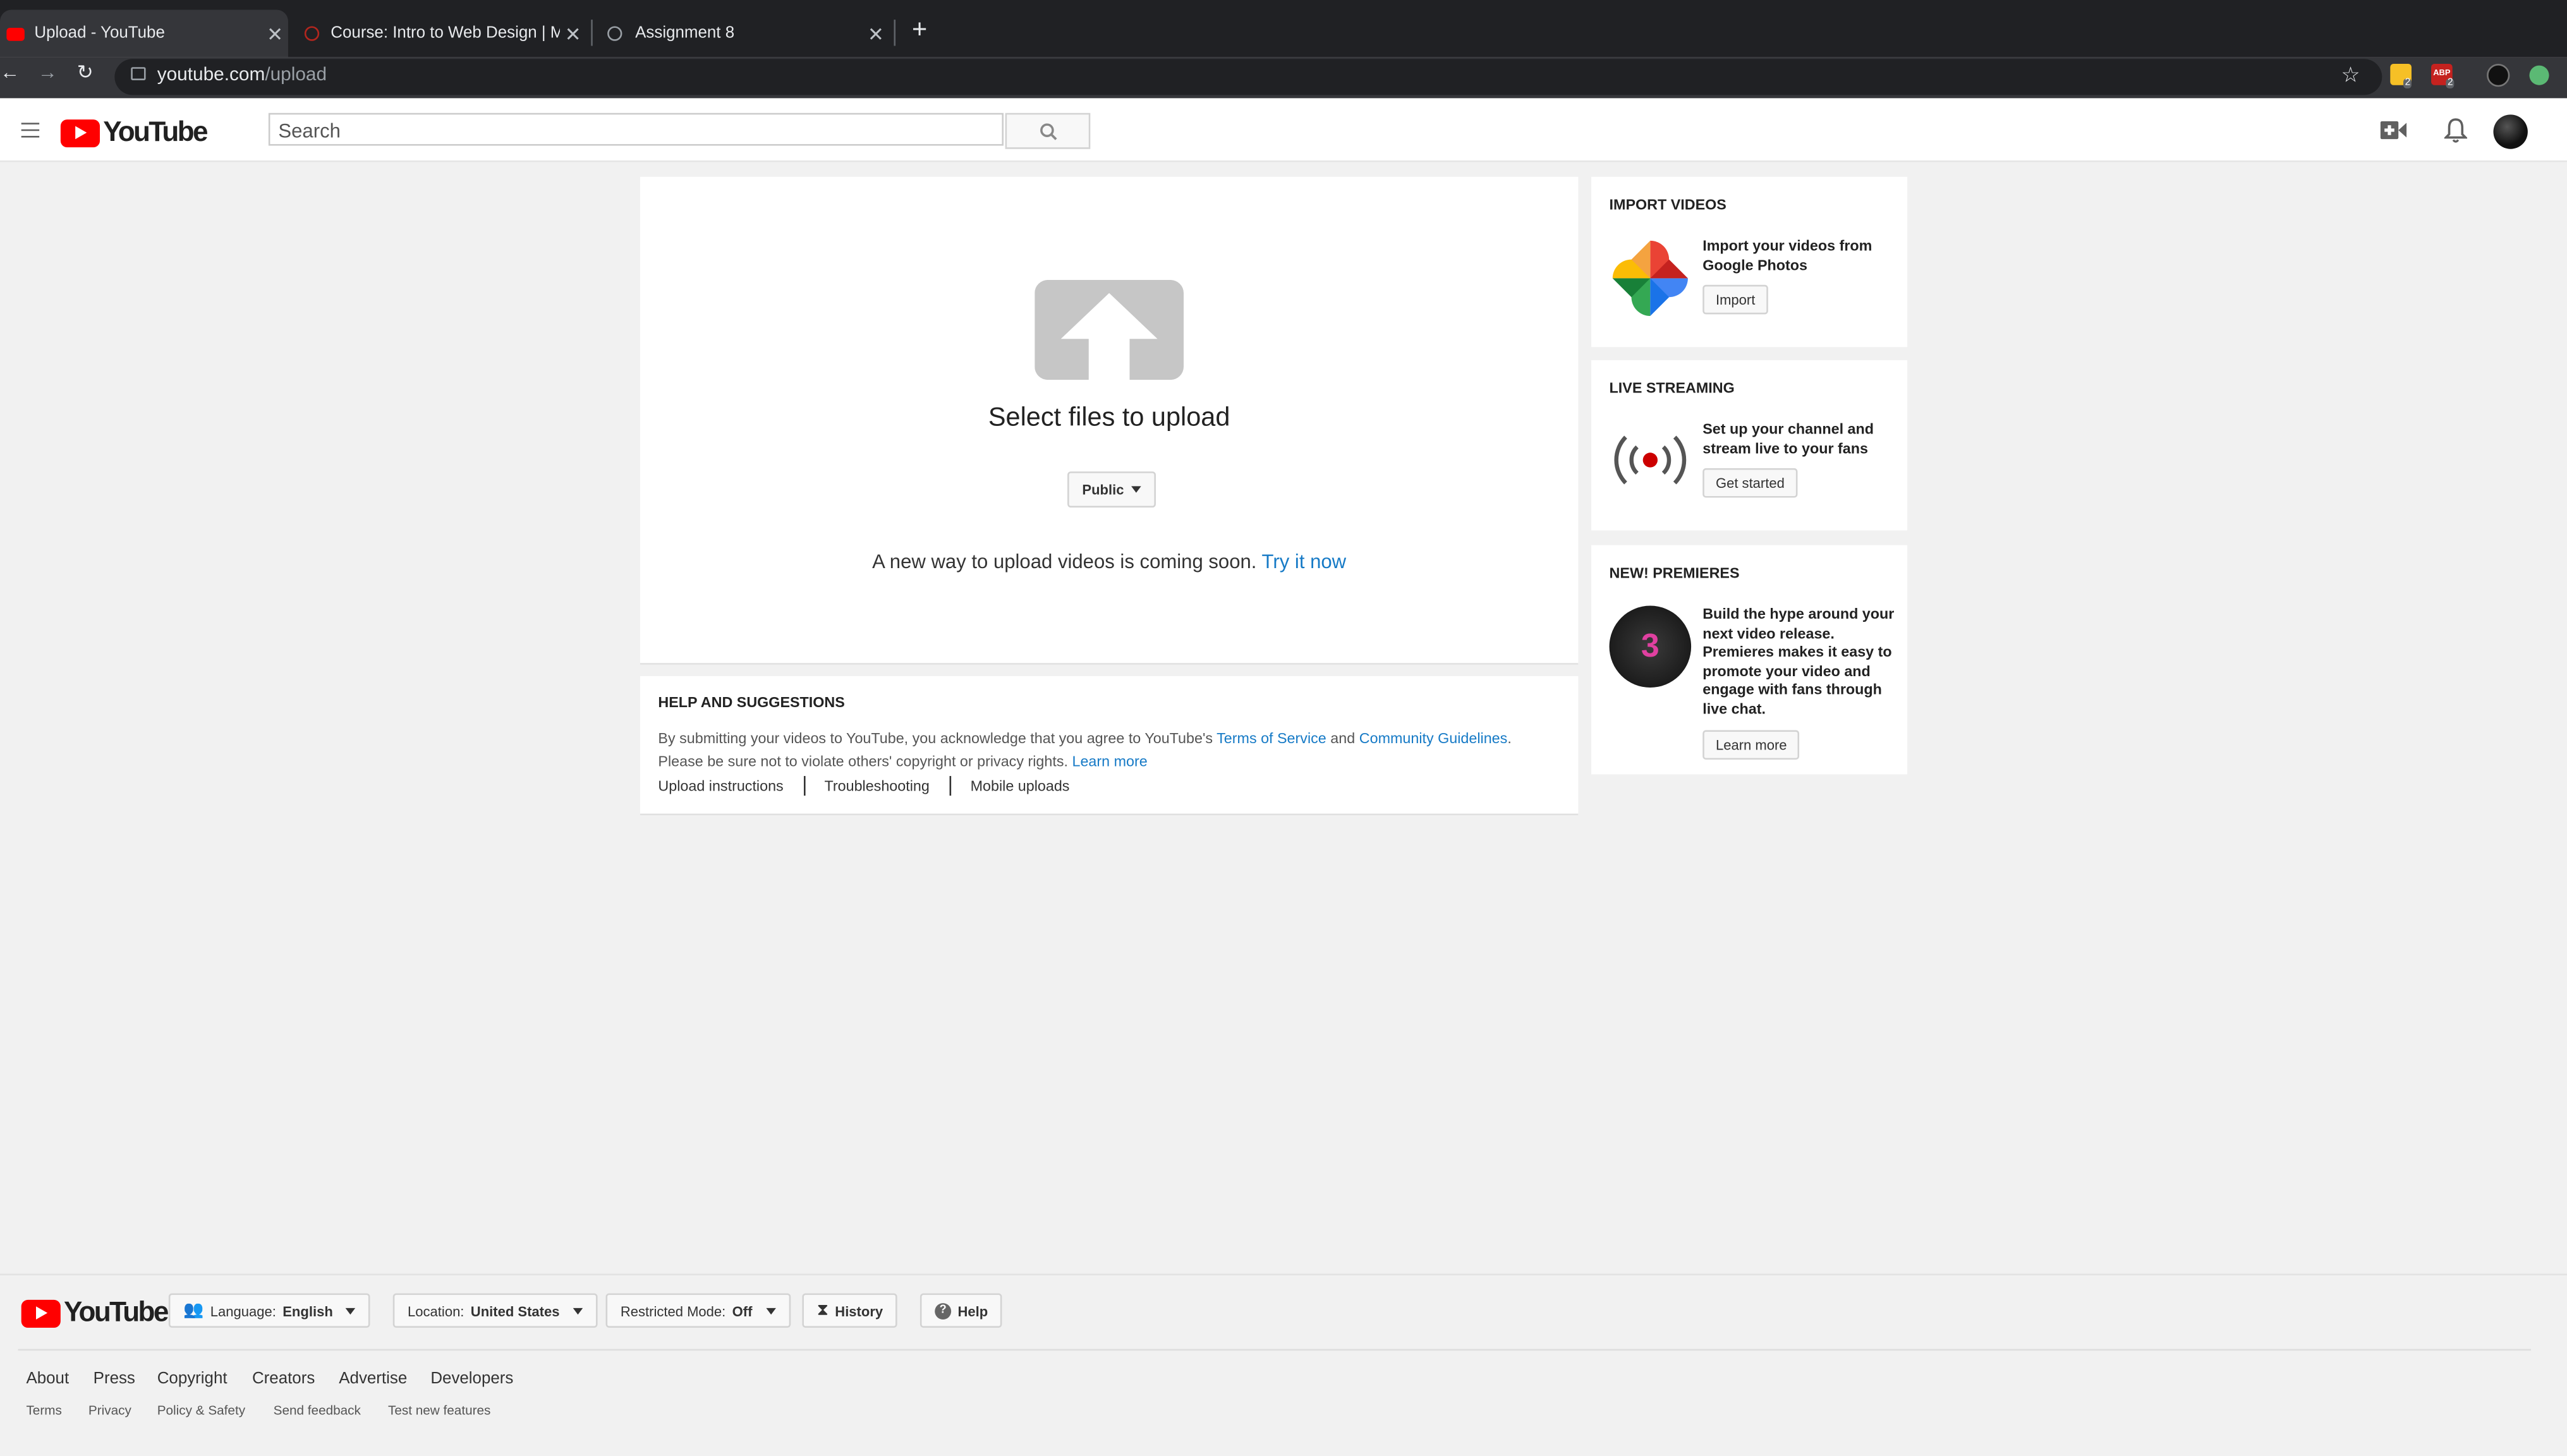 This screenshot has width=2567, height=1456. I want to click on terms-of-service-link: Terms of Service, so click(1271, 738).